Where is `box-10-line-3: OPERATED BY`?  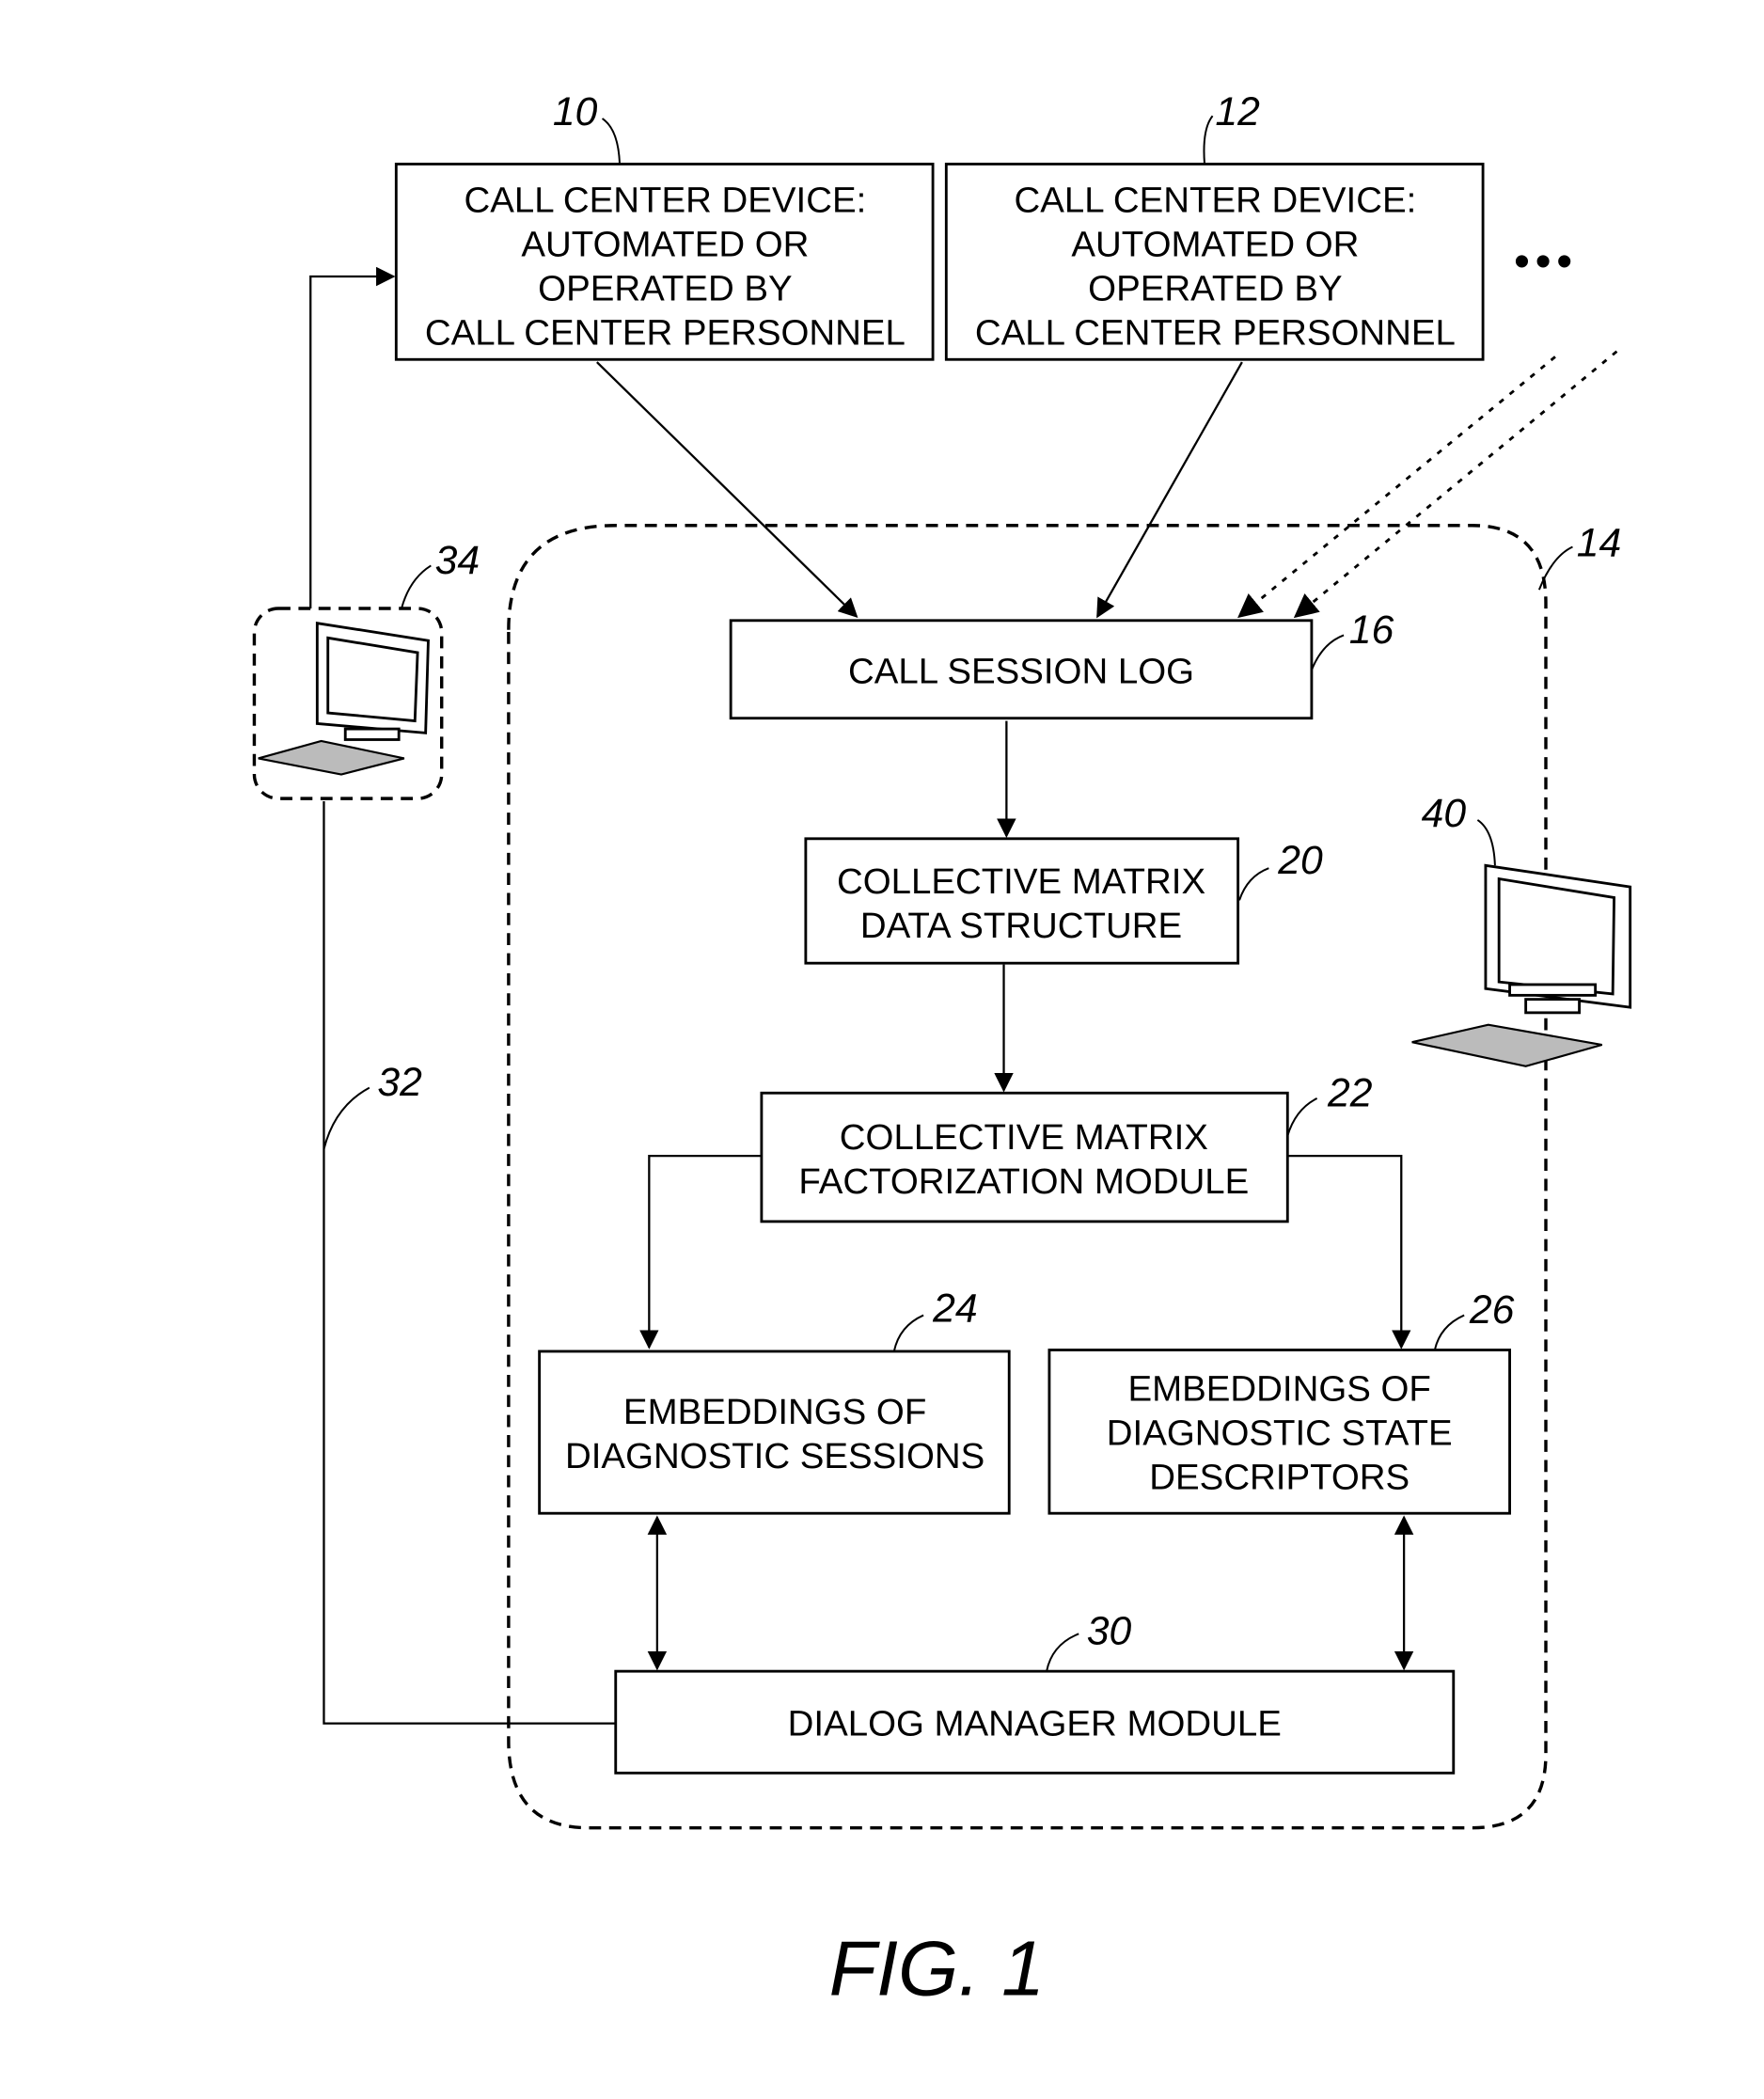 box-10-line-3: OPERATED BY is located at coordinates (665, 289).